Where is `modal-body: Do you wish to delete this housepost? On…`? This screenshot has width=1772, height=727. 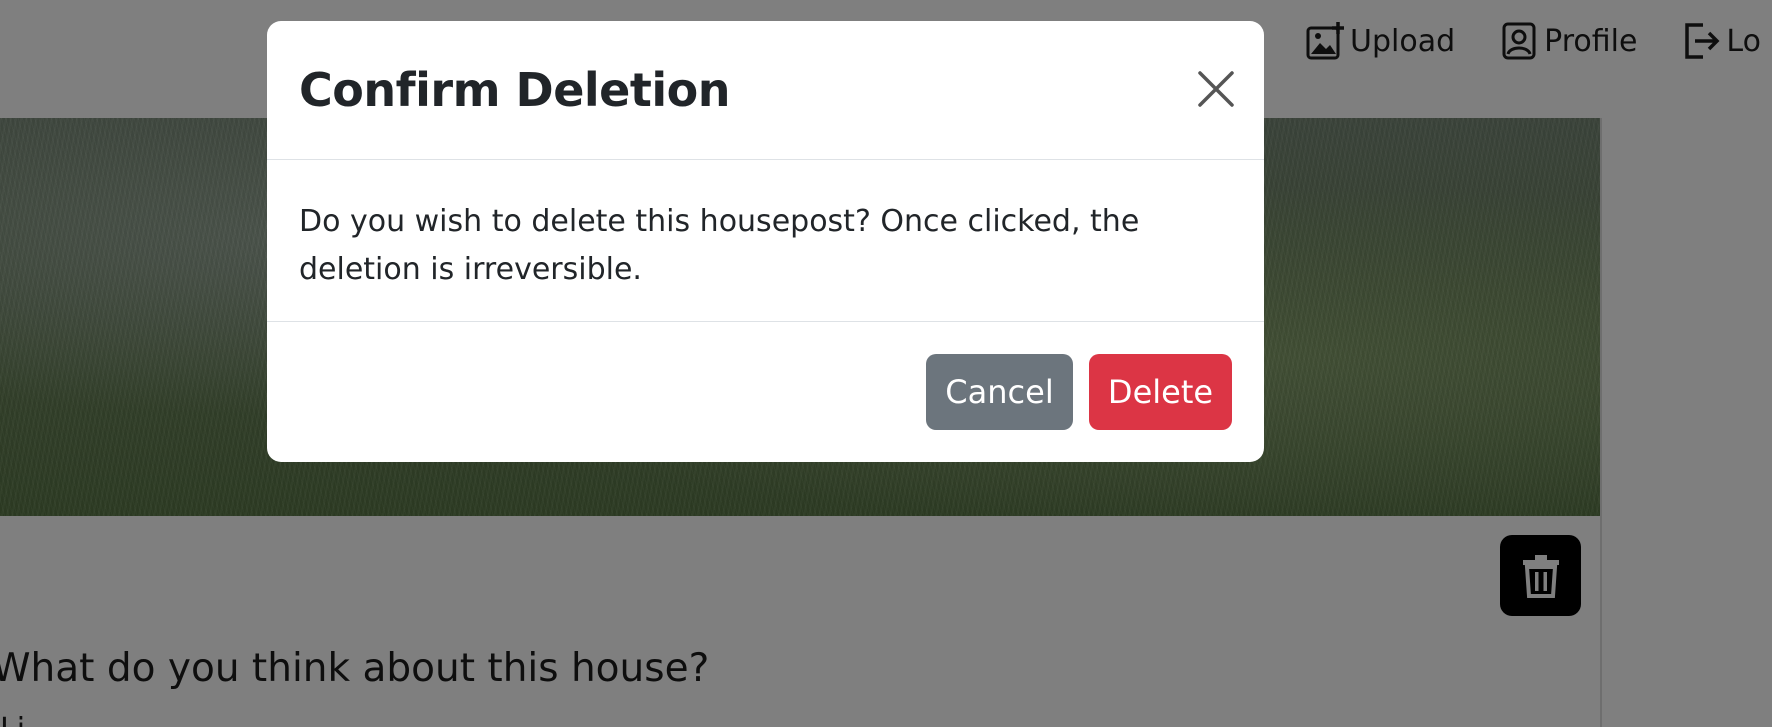 modal-body: Do you wish to delete this housepost? On… is located at coordinates (765, 241).